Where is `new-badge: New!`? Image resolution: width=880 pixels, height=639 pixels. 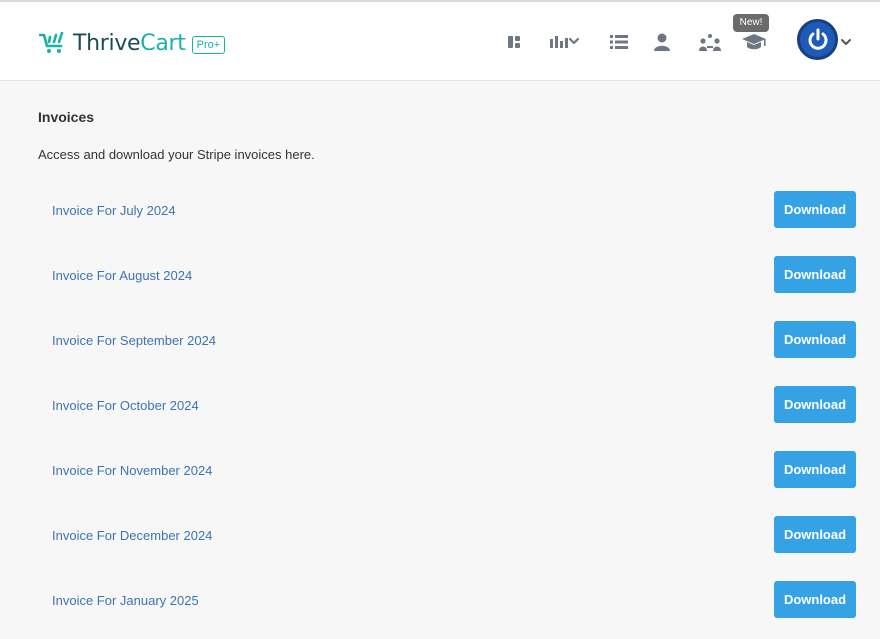
new-badge: New! is located at coordinates (751, 23).